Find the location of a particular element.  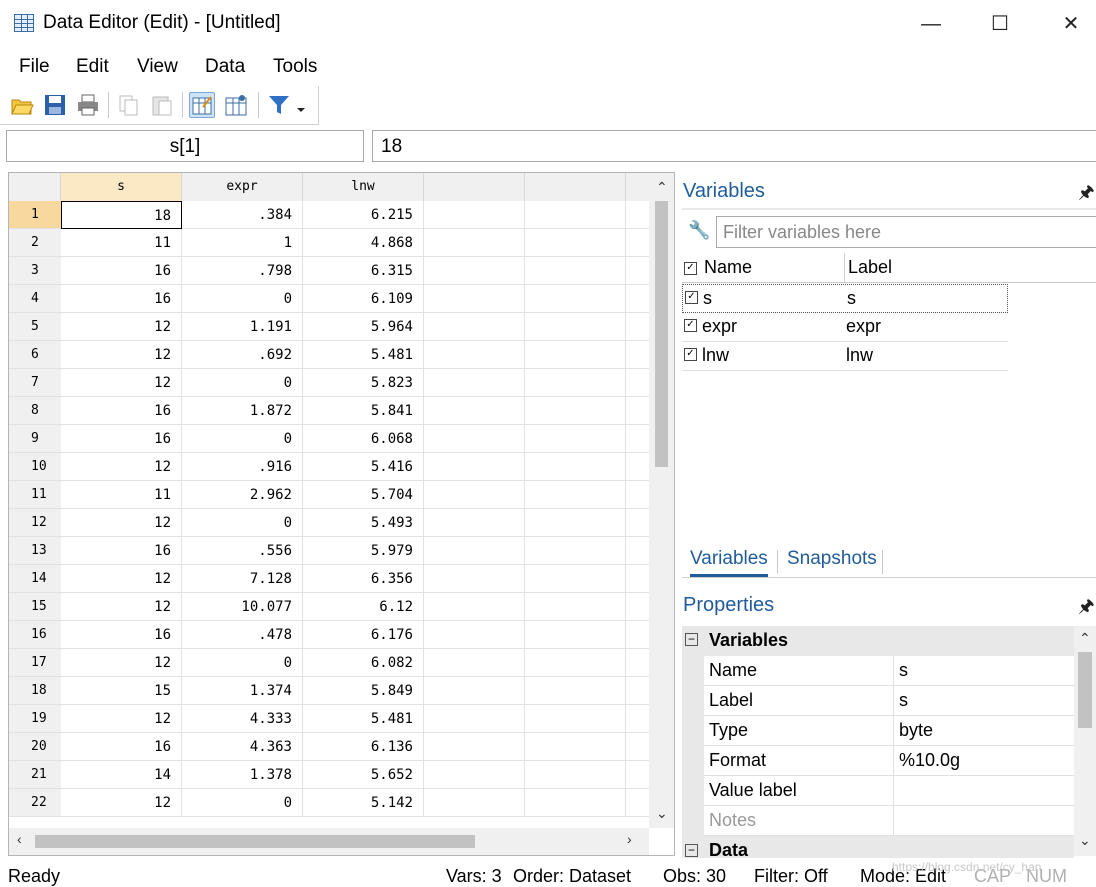

data-cell-lnw: 6.176 is located at coordinates (363, 635).